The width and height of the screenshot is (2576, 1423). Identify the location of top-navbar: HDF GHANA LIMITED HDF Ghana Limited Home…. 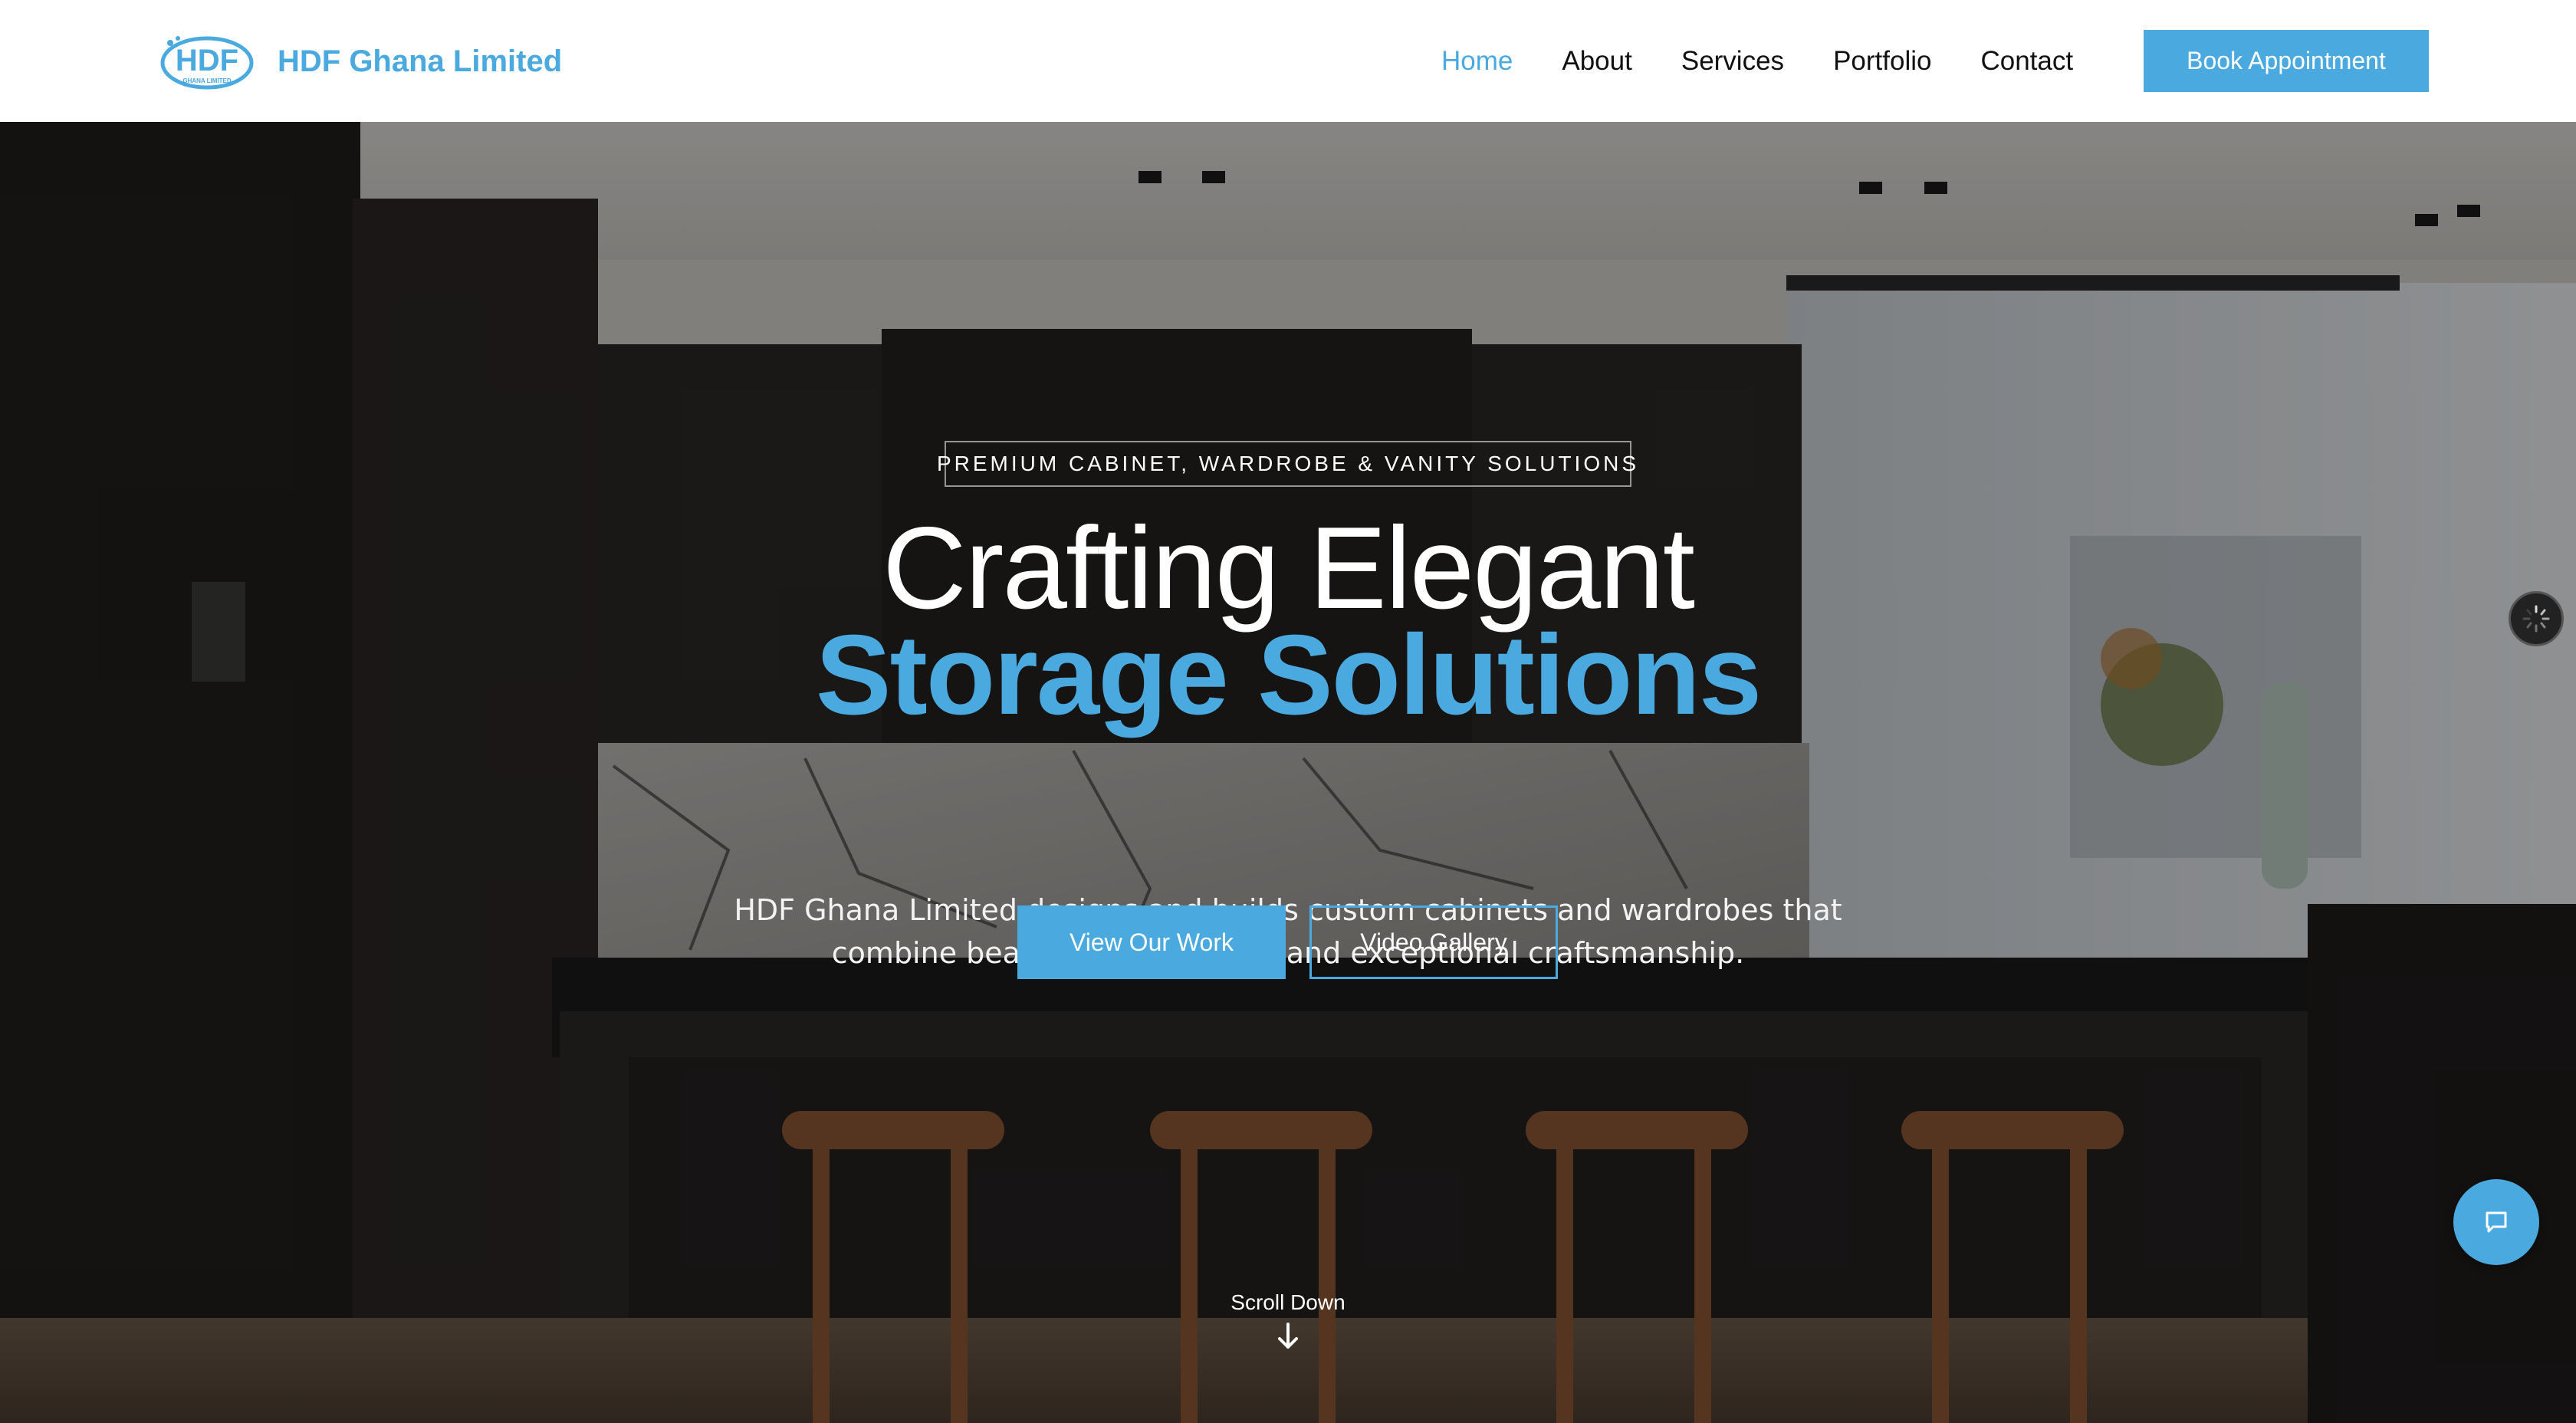
(1288, 61).